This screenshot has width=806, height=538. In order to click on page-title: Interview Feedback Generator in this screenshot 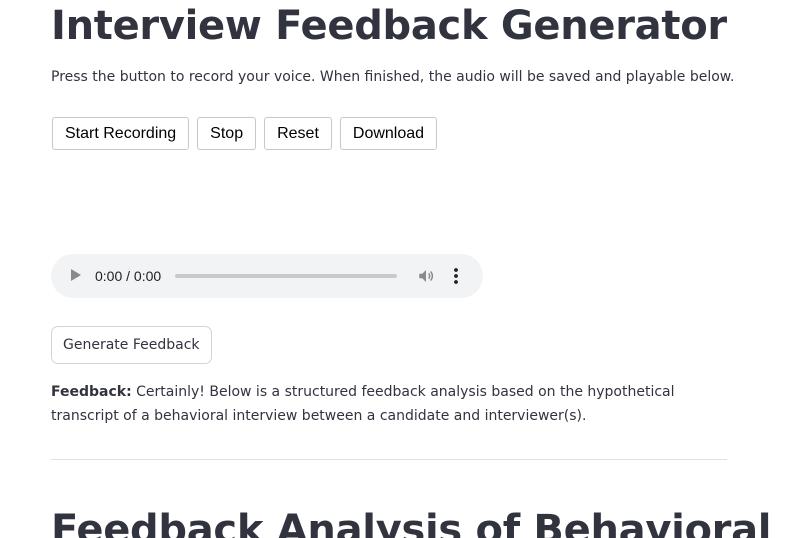, I will do `click(389, 26)`.